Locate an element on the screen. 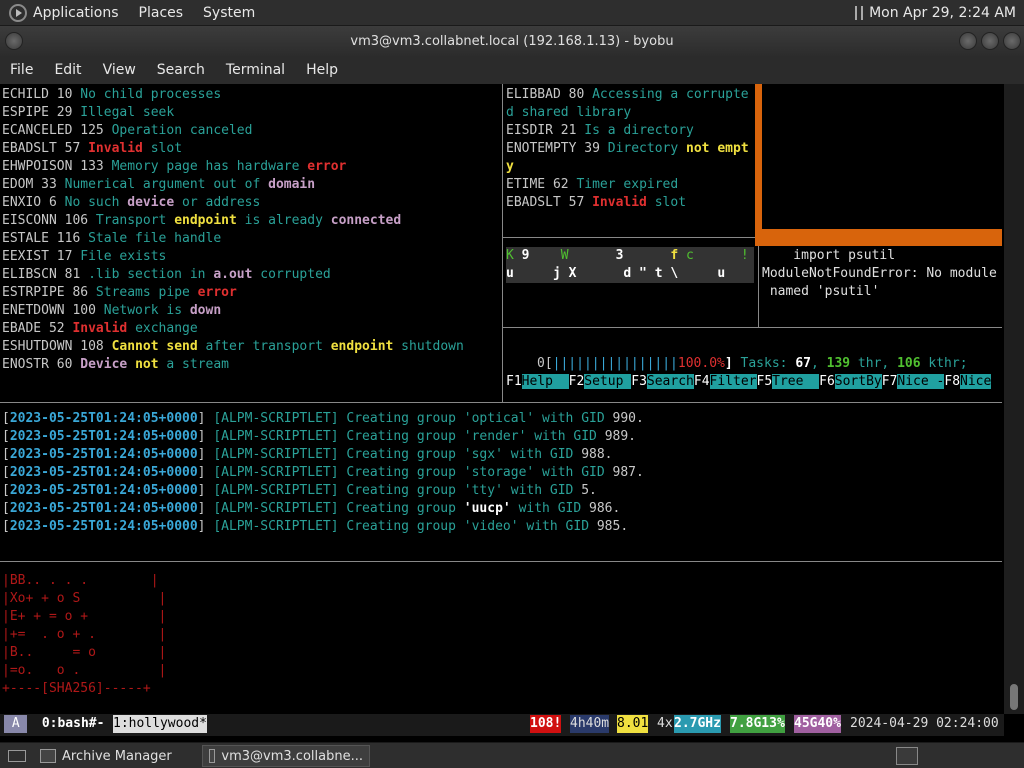 Image resolution: width=1024 pixels, height=768 pixels. status-window-1: 1:hollywood* is located at coordinates (160, 724).